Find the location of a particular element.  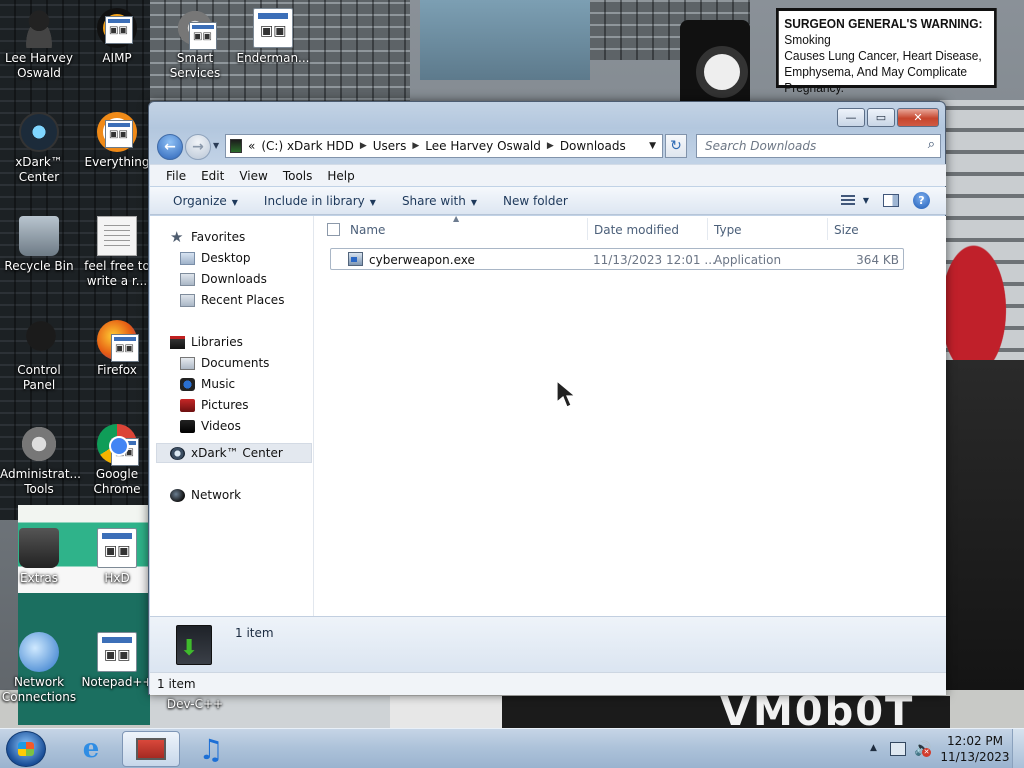

desktop-icon-notepad-plus-plus: Notepad++ is located at coordinates (117, 661).